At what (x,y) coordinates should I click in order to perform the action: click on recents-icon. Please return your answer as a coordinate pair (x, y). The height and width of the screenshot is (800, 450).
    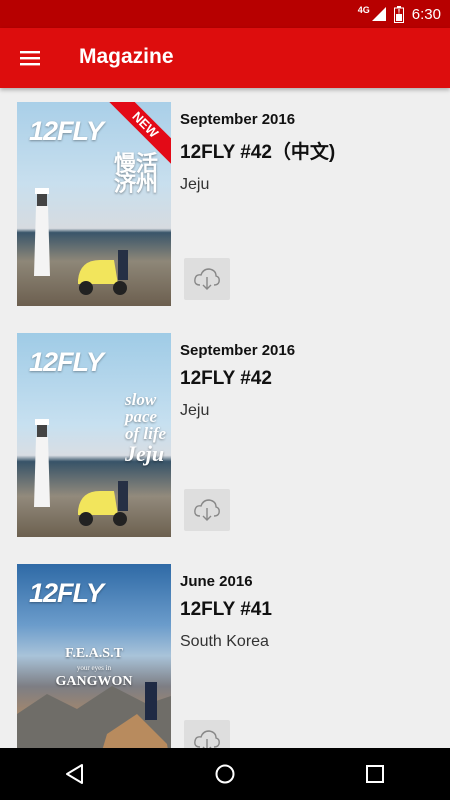
    Looking at the image, I should click on (375, 774).